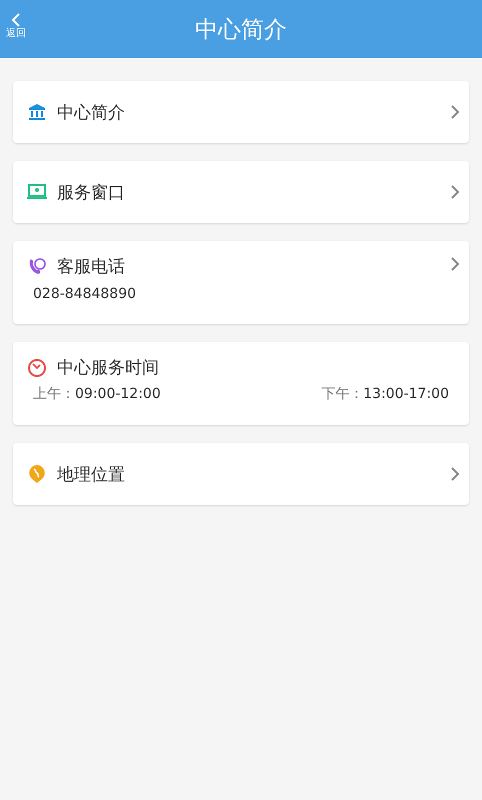 This screenshot has width=482, height=800. I want to click on bank-icon, so click(37, 112).